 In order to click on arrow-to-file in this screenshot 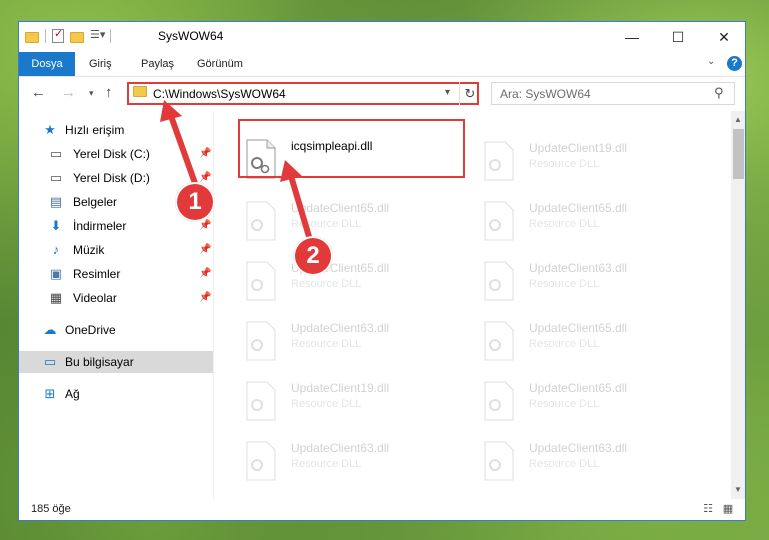, I will do `click(300, 208)`.